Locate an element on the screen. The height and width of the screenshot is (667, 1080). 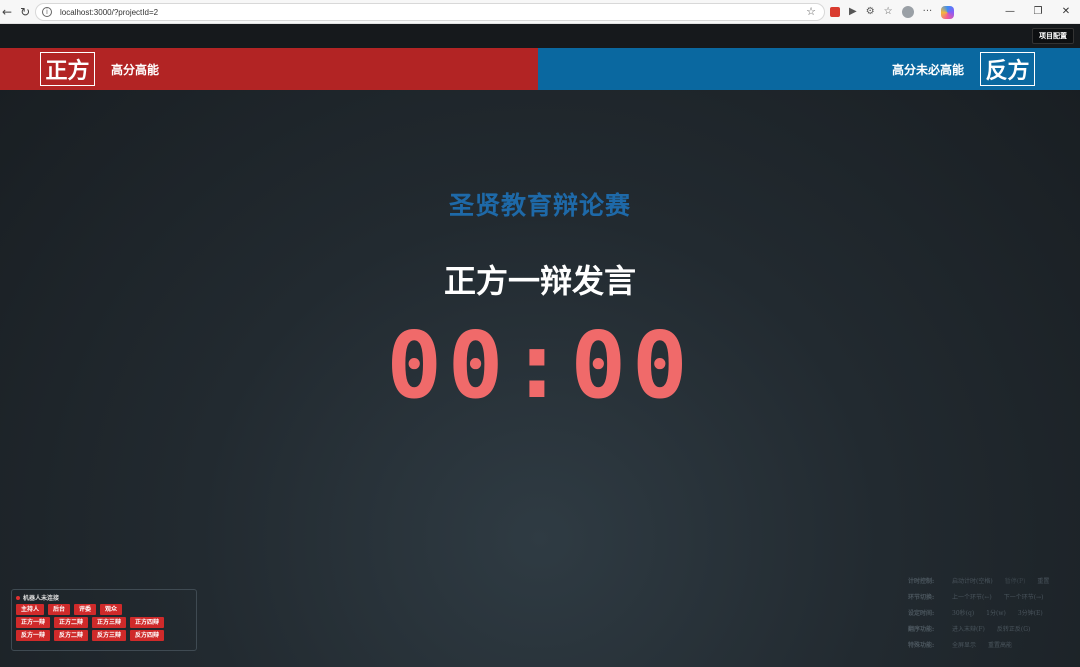
control-label: 环节切换: is located at coordinates (921, 597).